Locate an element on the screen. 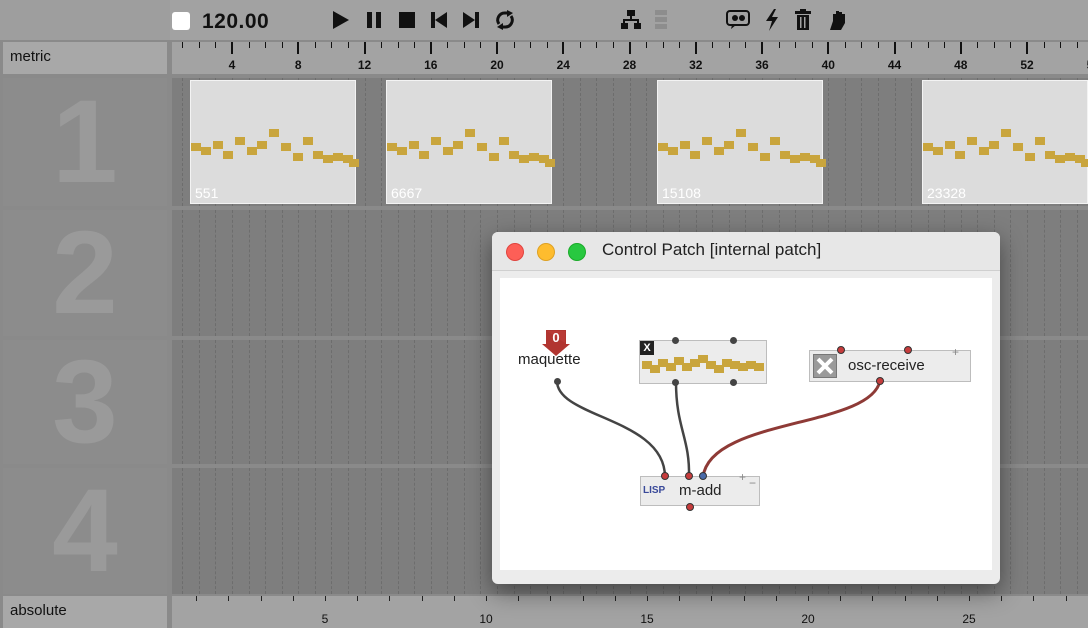  track-4-header: 4 is located at coordinates (85, 531).